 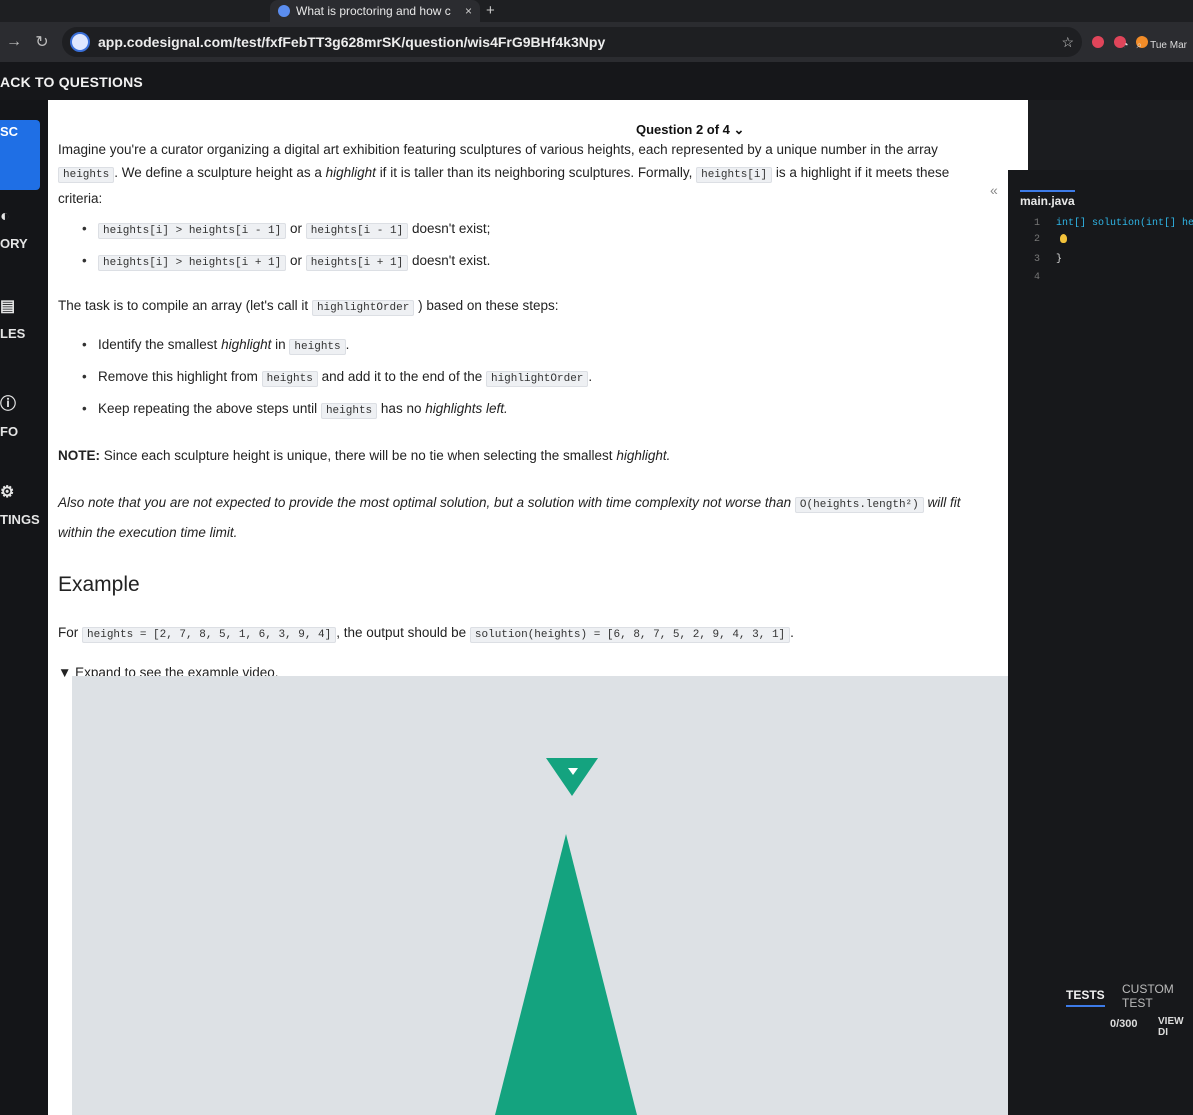 What do you see at coordinates (209, 635) in the screenshot?
I see `example-input-code: heights = [2, 7, 8, 5, 1, 6, 3, 9, 4]` at bounding box center [209, 635].